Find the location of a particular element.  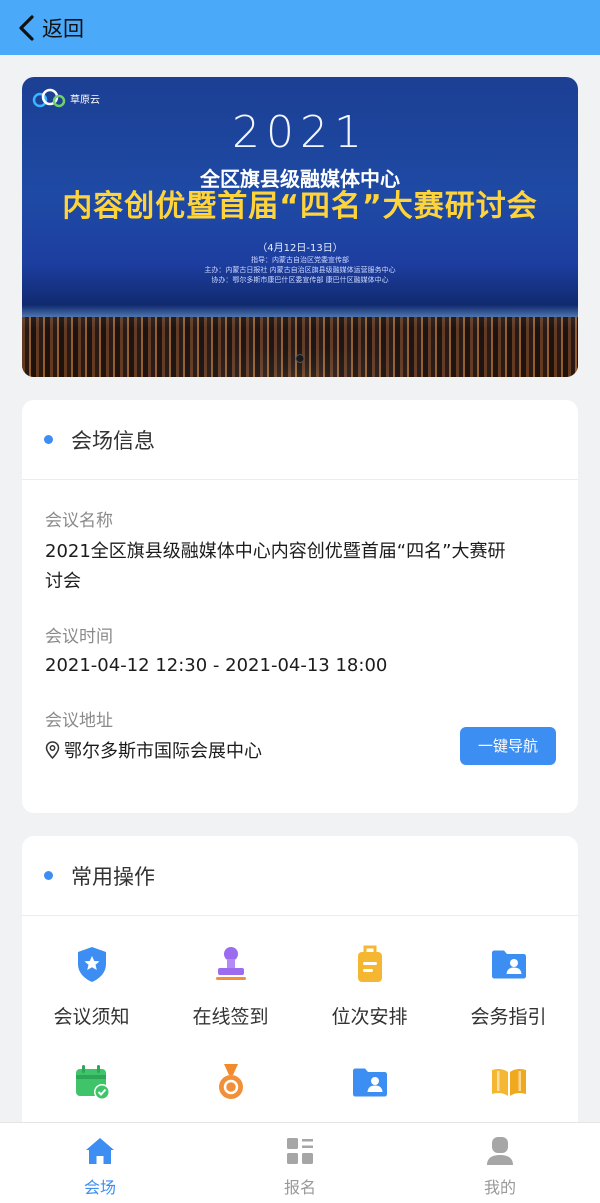

op-label: 会务指引 is located at coordinates (508, 1017).